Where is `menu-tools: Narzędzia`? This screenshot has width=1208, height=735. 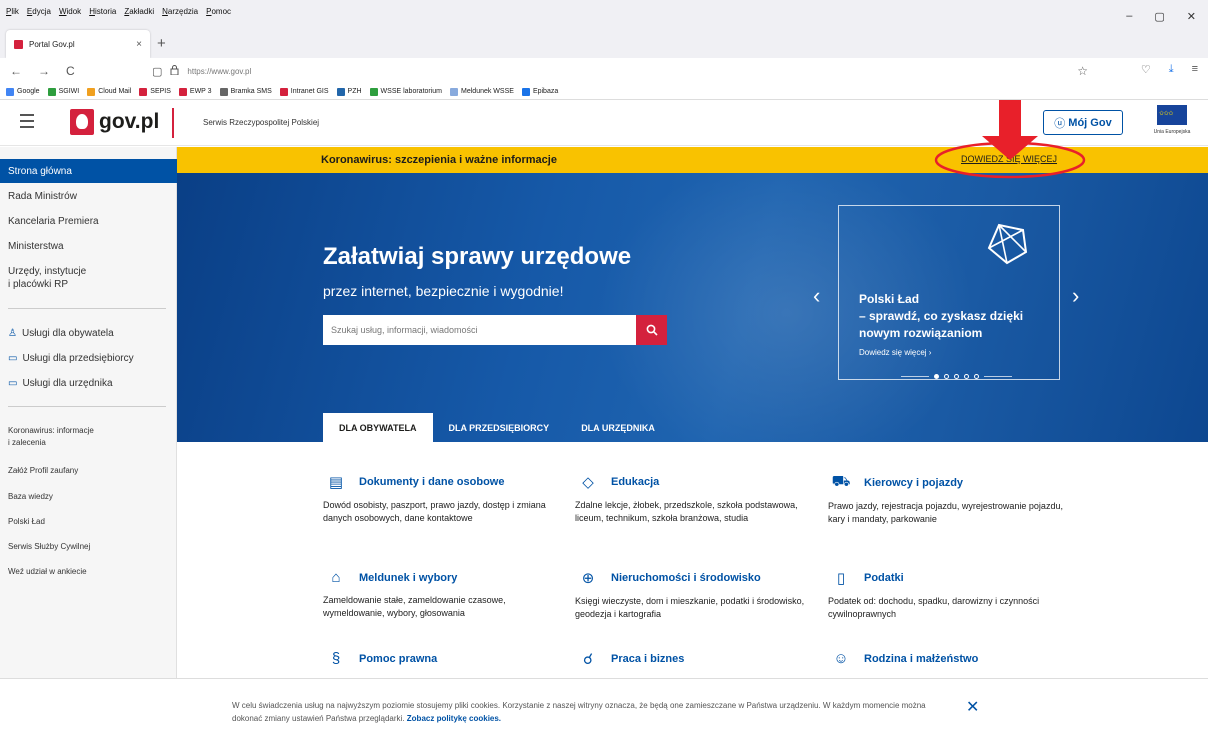 menu-tools: Narzędzia is located at coordinates (180, 11).